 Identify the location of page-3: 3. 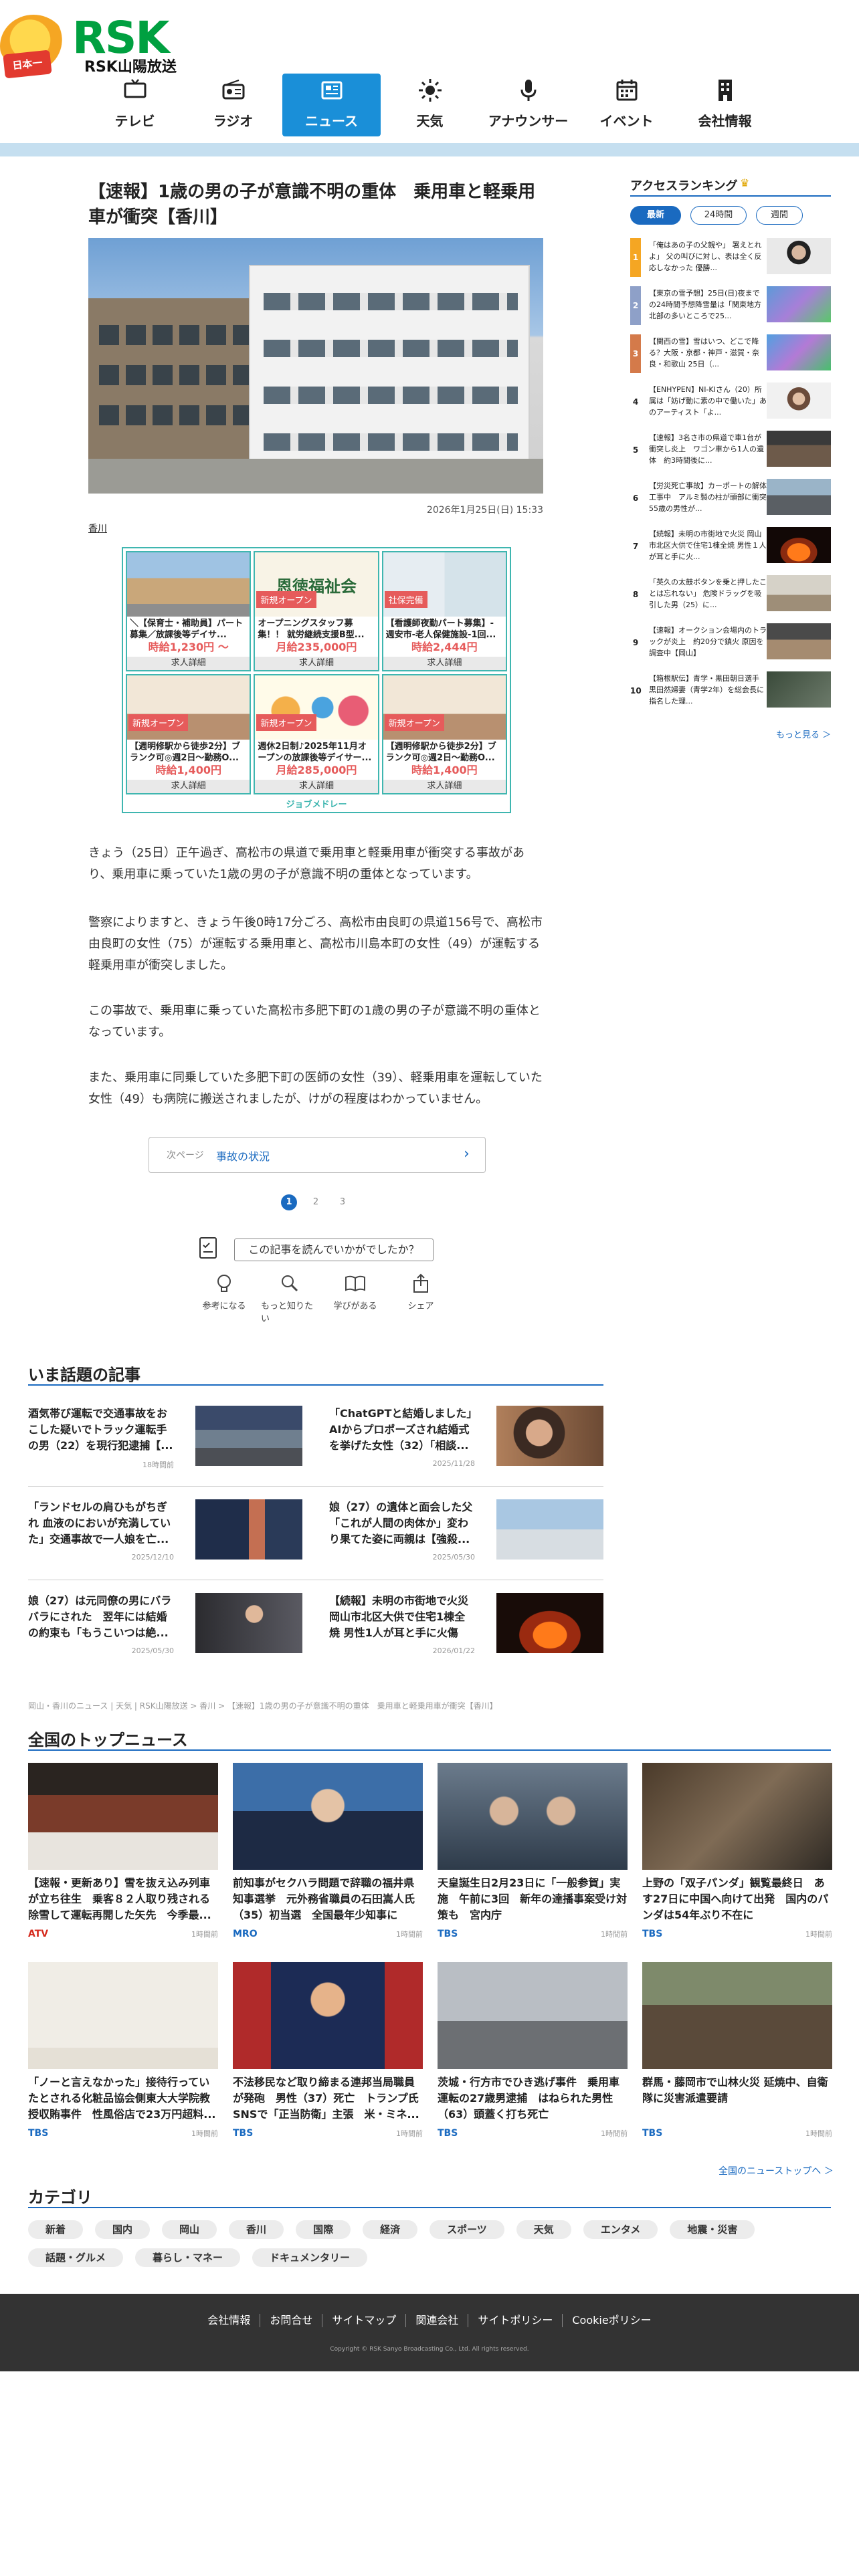
(343, 1202).